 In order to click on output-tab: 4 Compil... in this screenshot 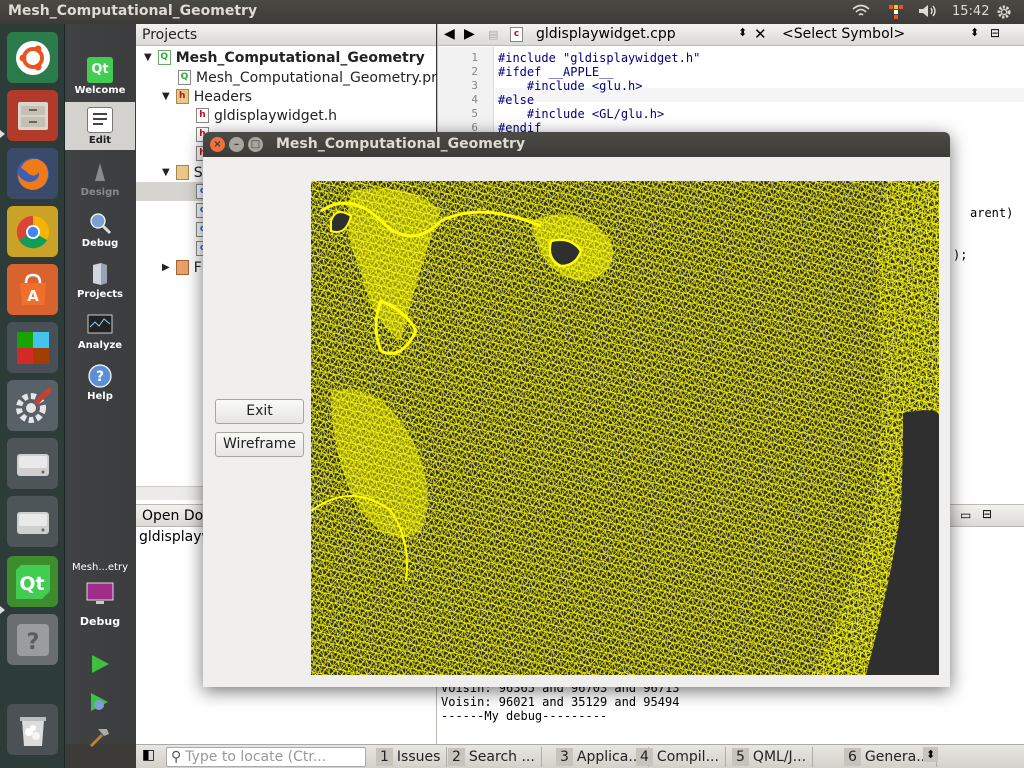, I will do `click(681, 757)`.